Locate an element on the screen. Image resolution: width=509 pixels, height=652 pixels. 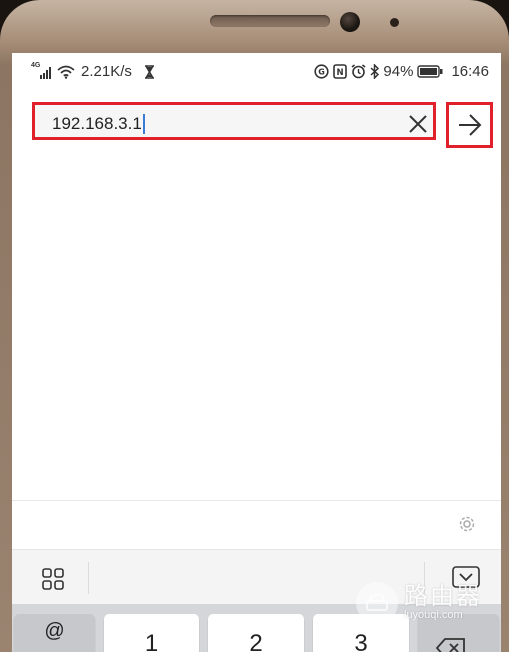
key-2: 2 is located at coordinates (256, 633).